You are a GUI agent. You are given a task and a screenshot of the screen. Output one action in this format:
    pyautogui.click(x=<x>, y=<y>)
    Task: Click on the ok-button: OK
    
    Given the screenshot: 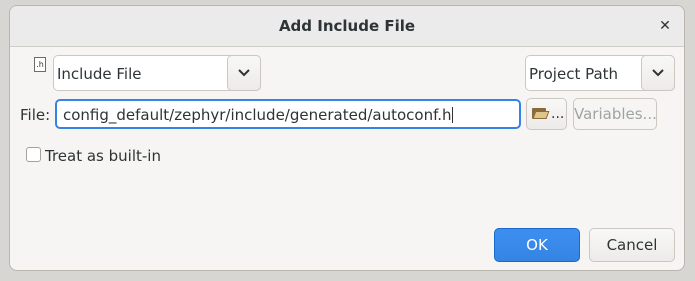 What is the action you would take?
    pyautogui.click(x=537, y=245)
    